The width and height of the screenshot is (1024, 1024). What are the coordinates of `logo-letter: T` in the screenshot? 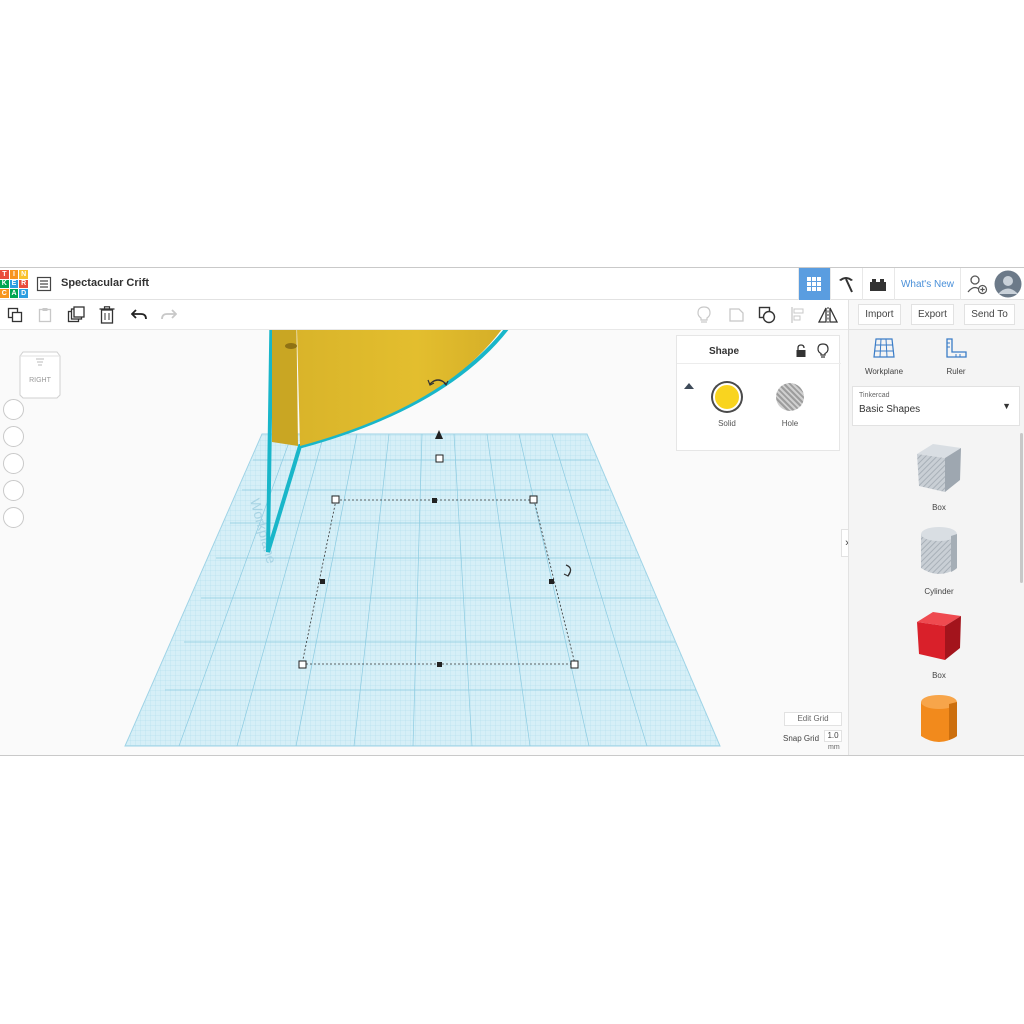 It's located at (4, 274).